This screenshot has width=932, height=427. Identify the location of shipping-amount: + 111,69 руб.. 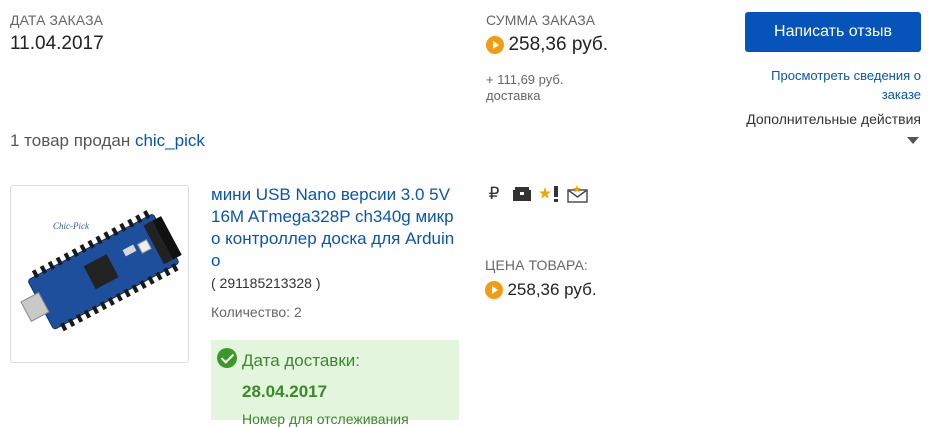
(525, 79).